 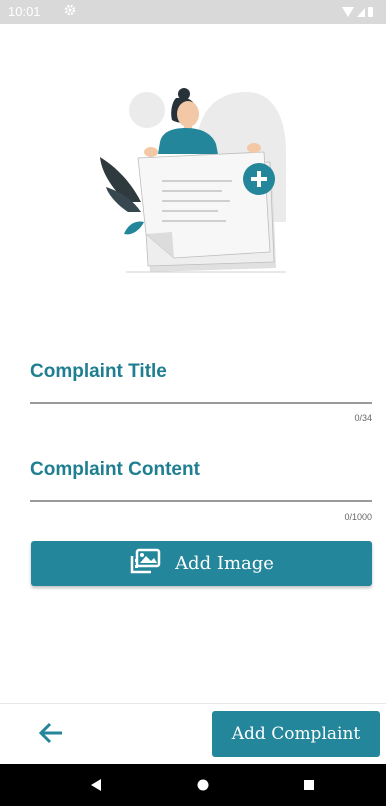 I want to click on status-bar: 10:01, so click(x=193, y=12).